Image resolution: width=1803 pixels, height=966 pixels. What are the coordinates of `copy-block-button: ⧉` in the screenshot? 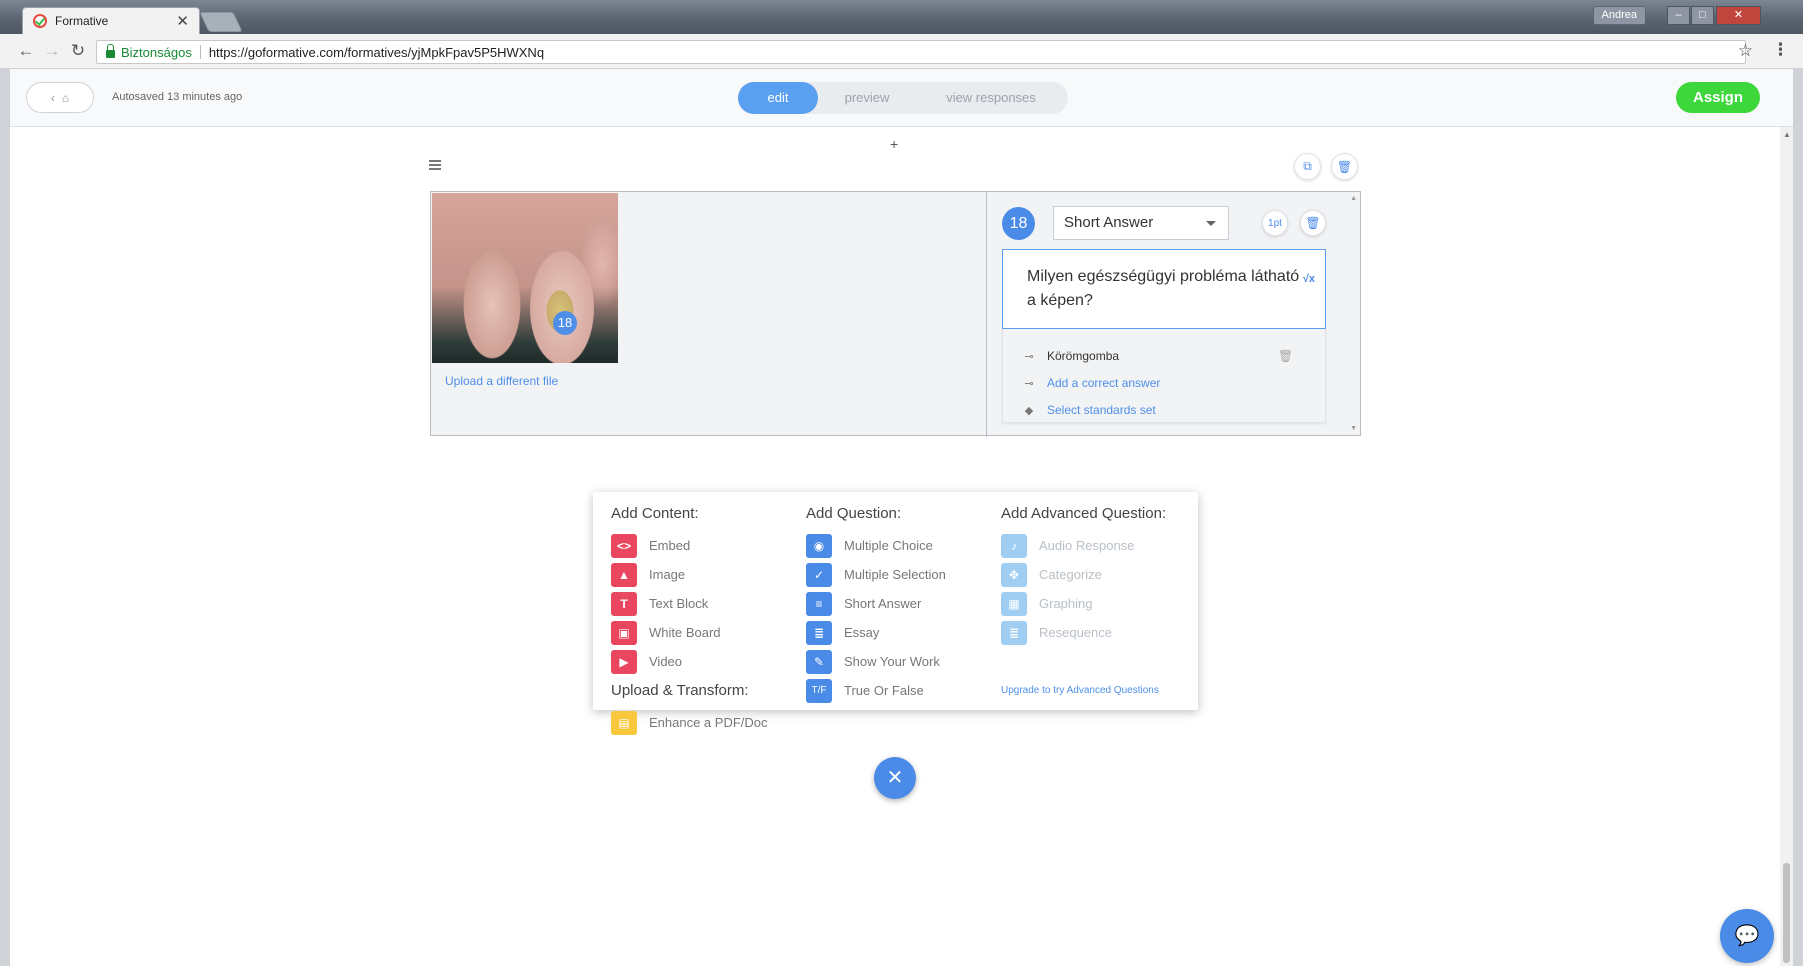 It's located at (1307, 166).